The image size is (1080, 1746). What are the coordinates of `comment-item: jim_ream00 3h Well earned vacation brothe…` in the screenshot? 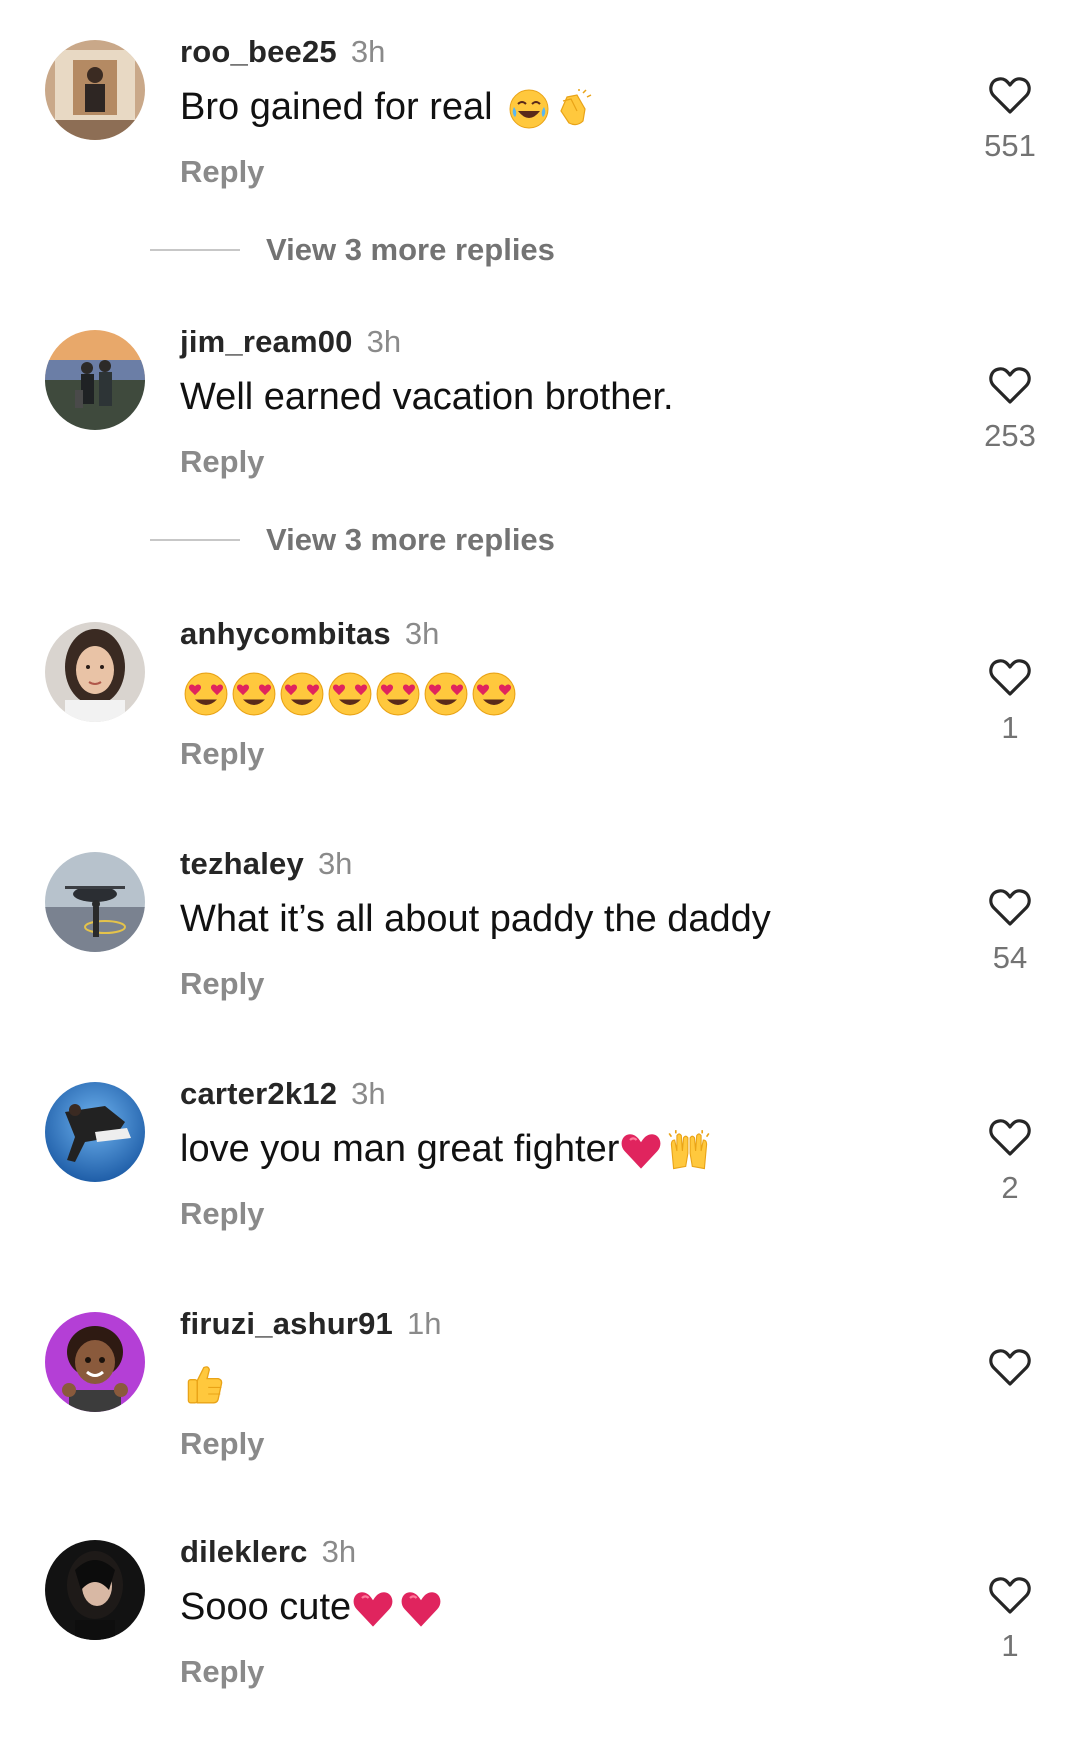 It's located at (540, 427).